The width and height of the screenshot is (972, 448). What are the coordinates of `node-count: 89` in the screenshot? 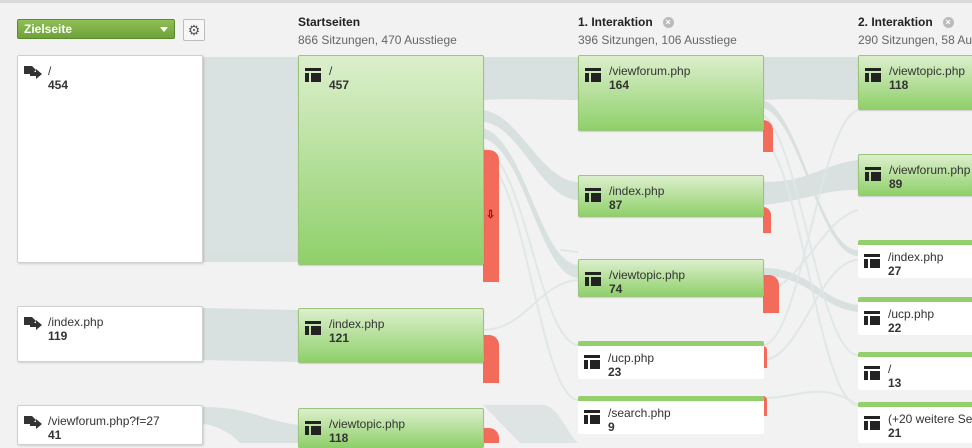 It's located at (896, 184).